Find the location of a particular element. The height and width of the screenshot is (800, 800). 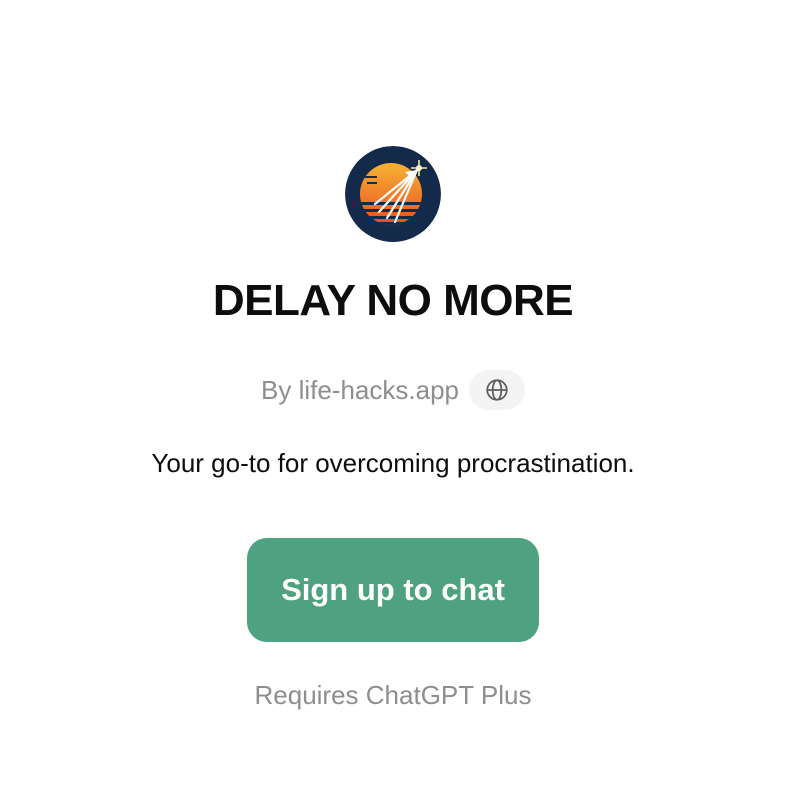

author-row: By life-hacks.app is located at coordinates (393, 390).